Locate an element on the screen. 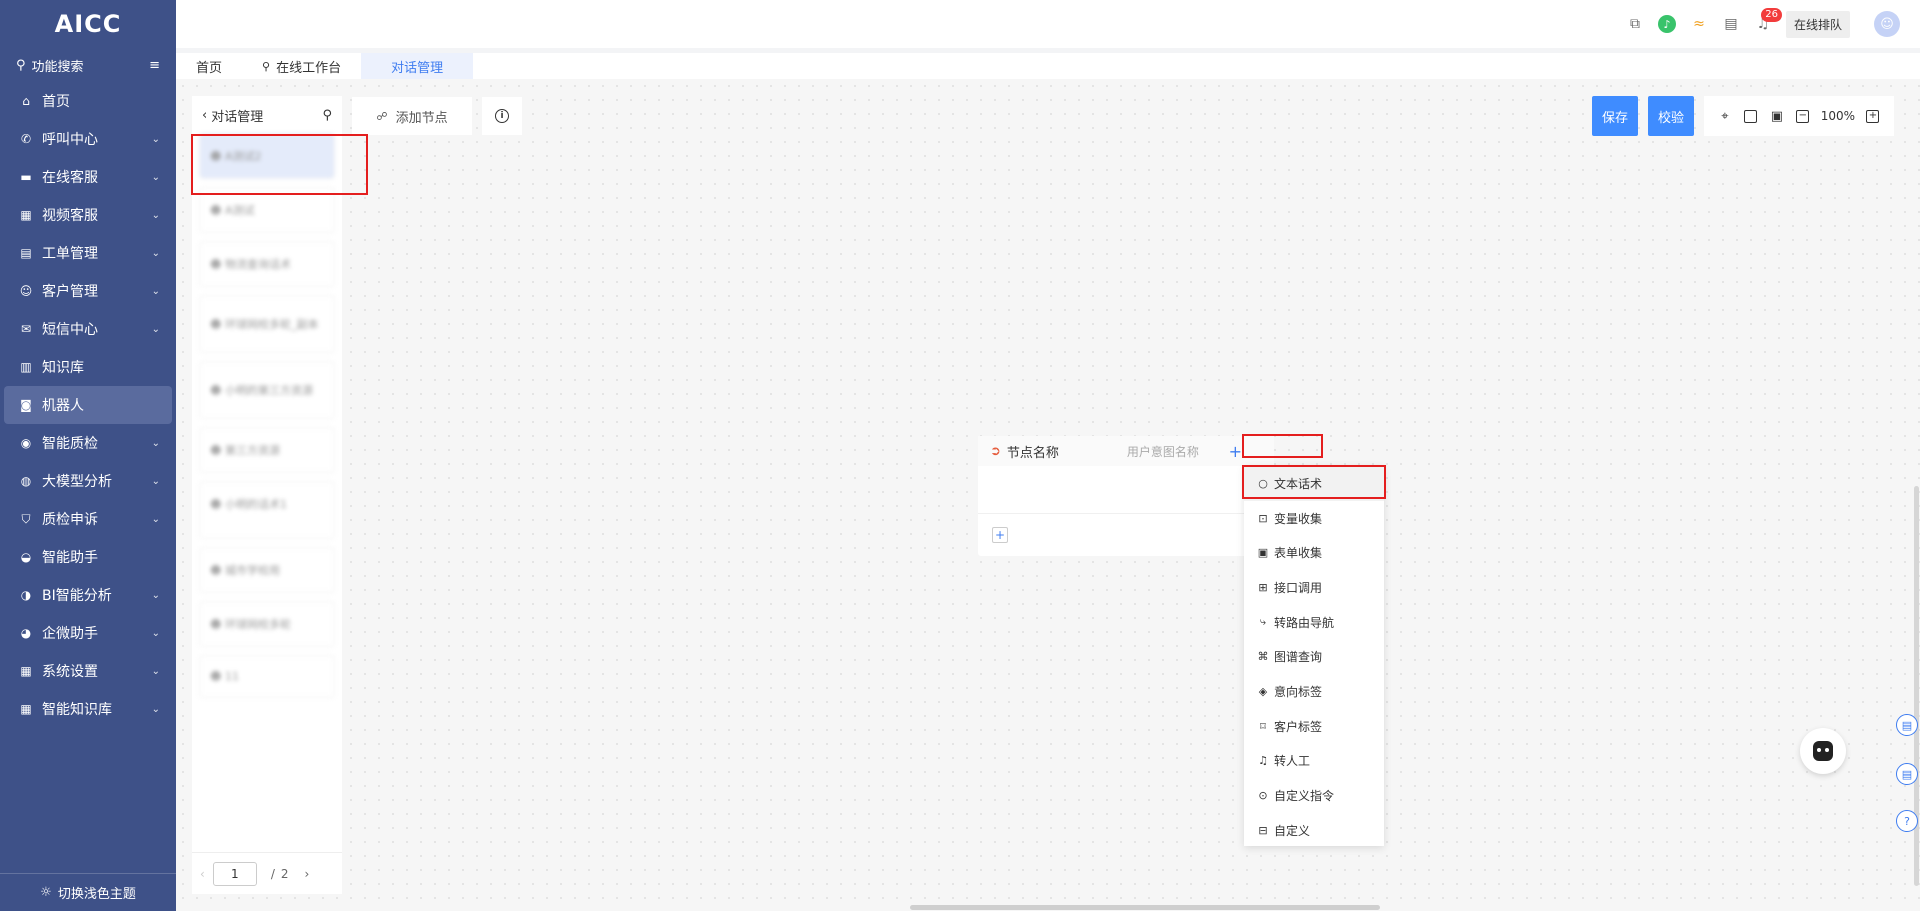  side-book-icon: ▤ is located at coordinates (1907, 725).